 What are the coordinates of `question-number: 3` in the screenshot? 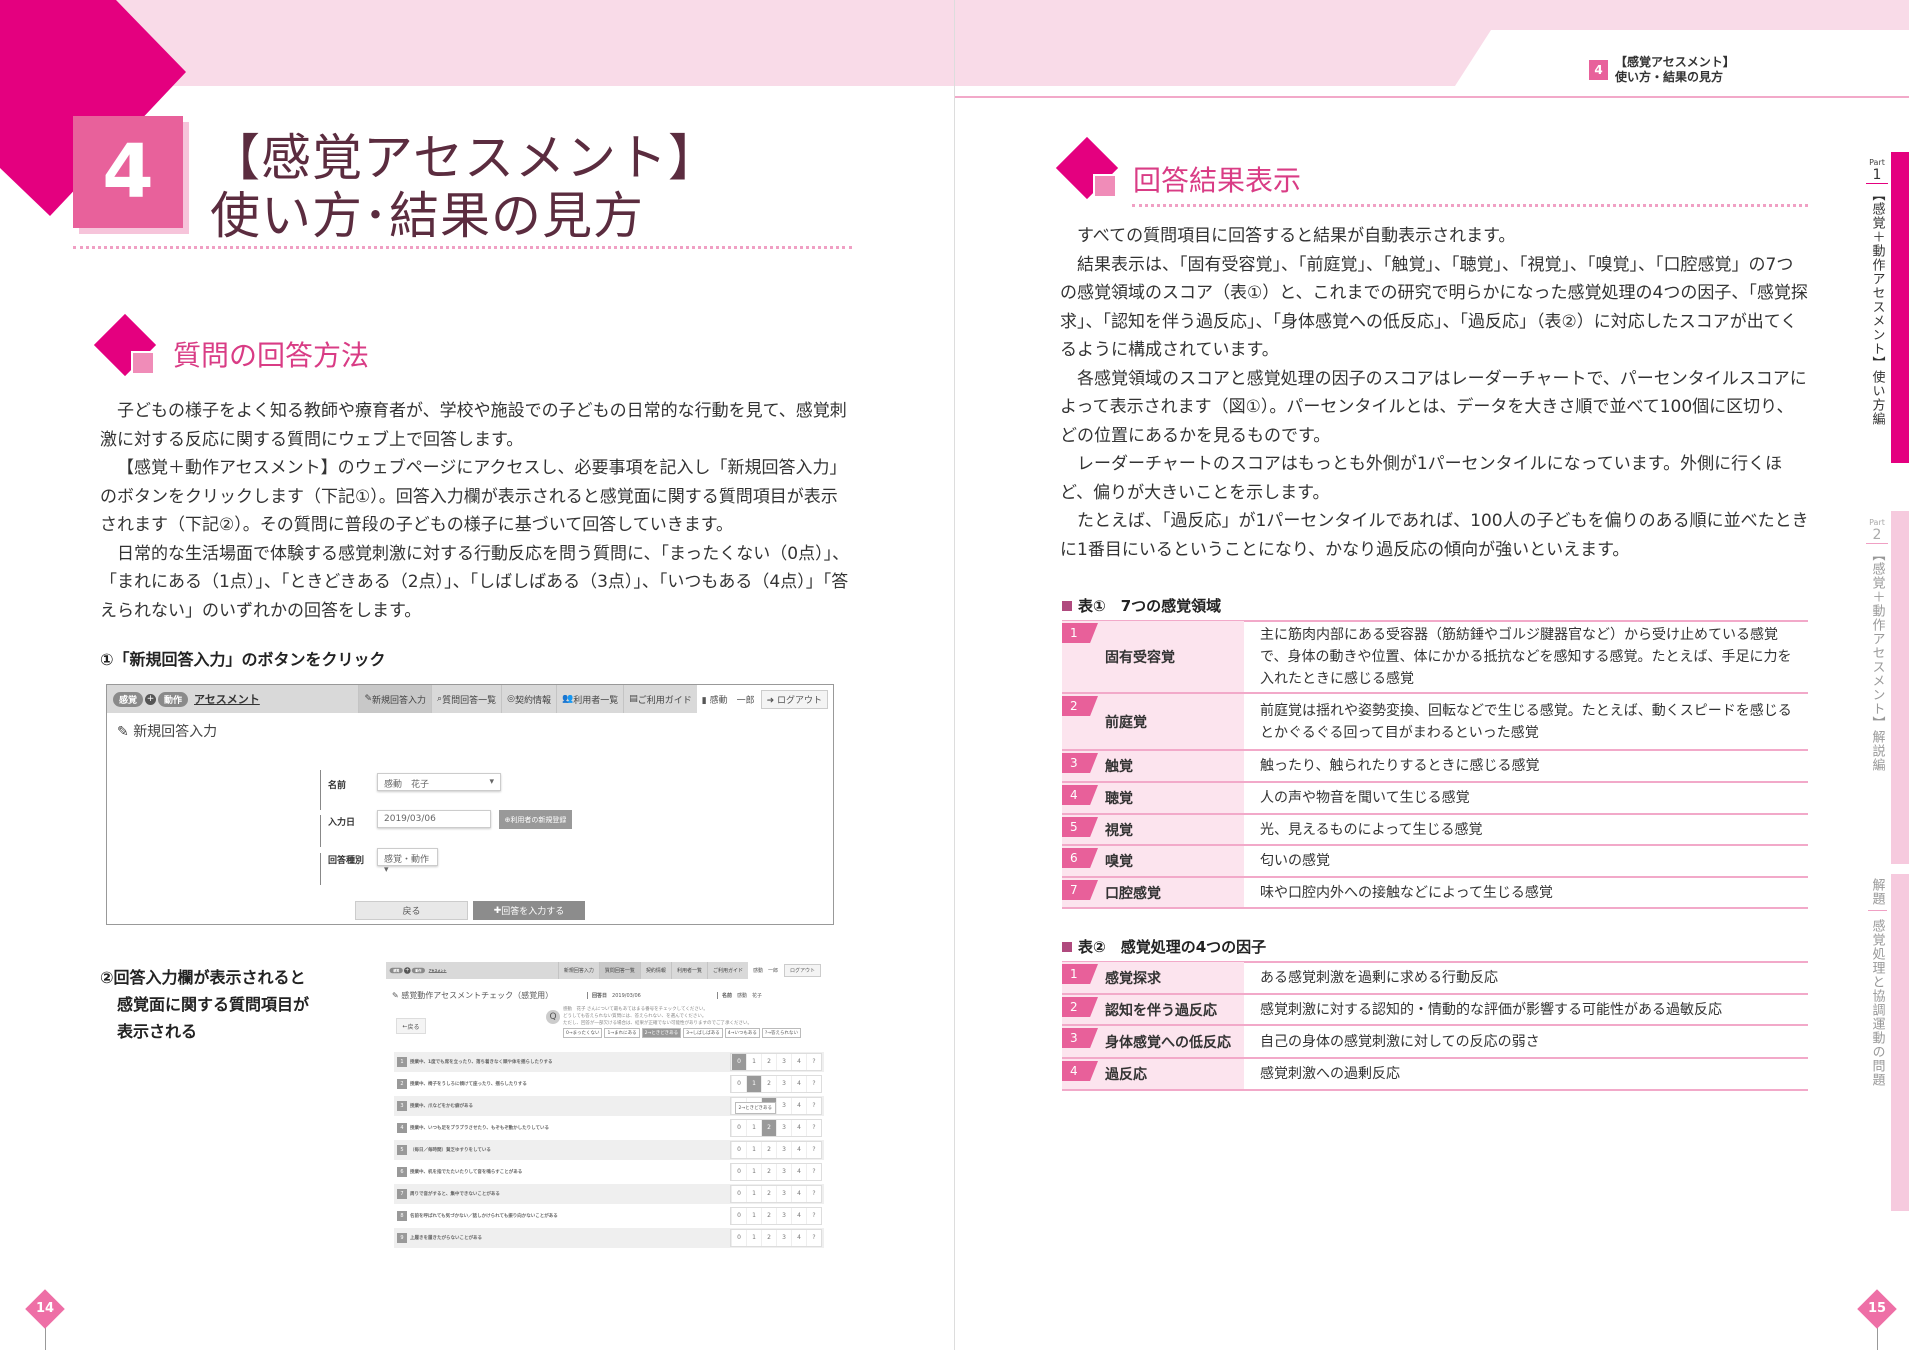 It's located at (402, 1106).